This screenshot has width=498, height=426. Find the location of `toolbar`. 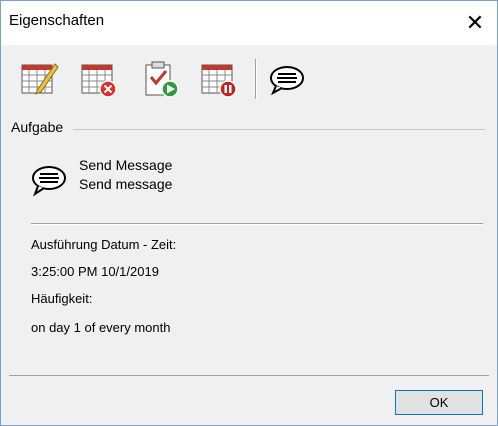

toolbar is located at coordinates (250, 83).